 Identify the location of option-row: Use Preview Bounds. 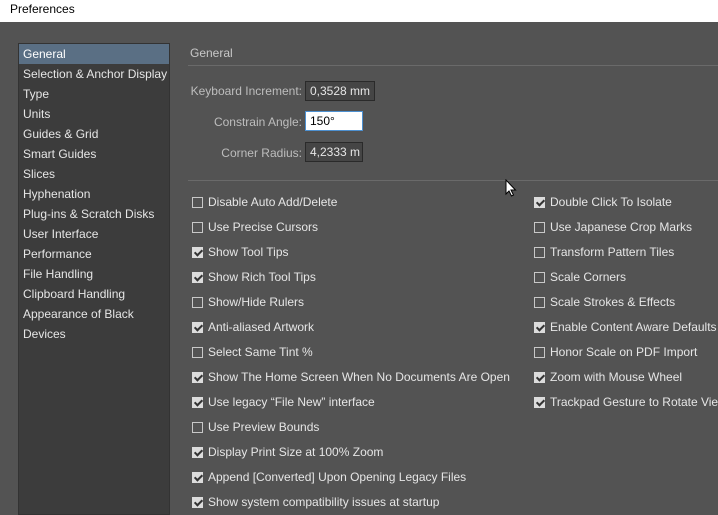
(255, 427).